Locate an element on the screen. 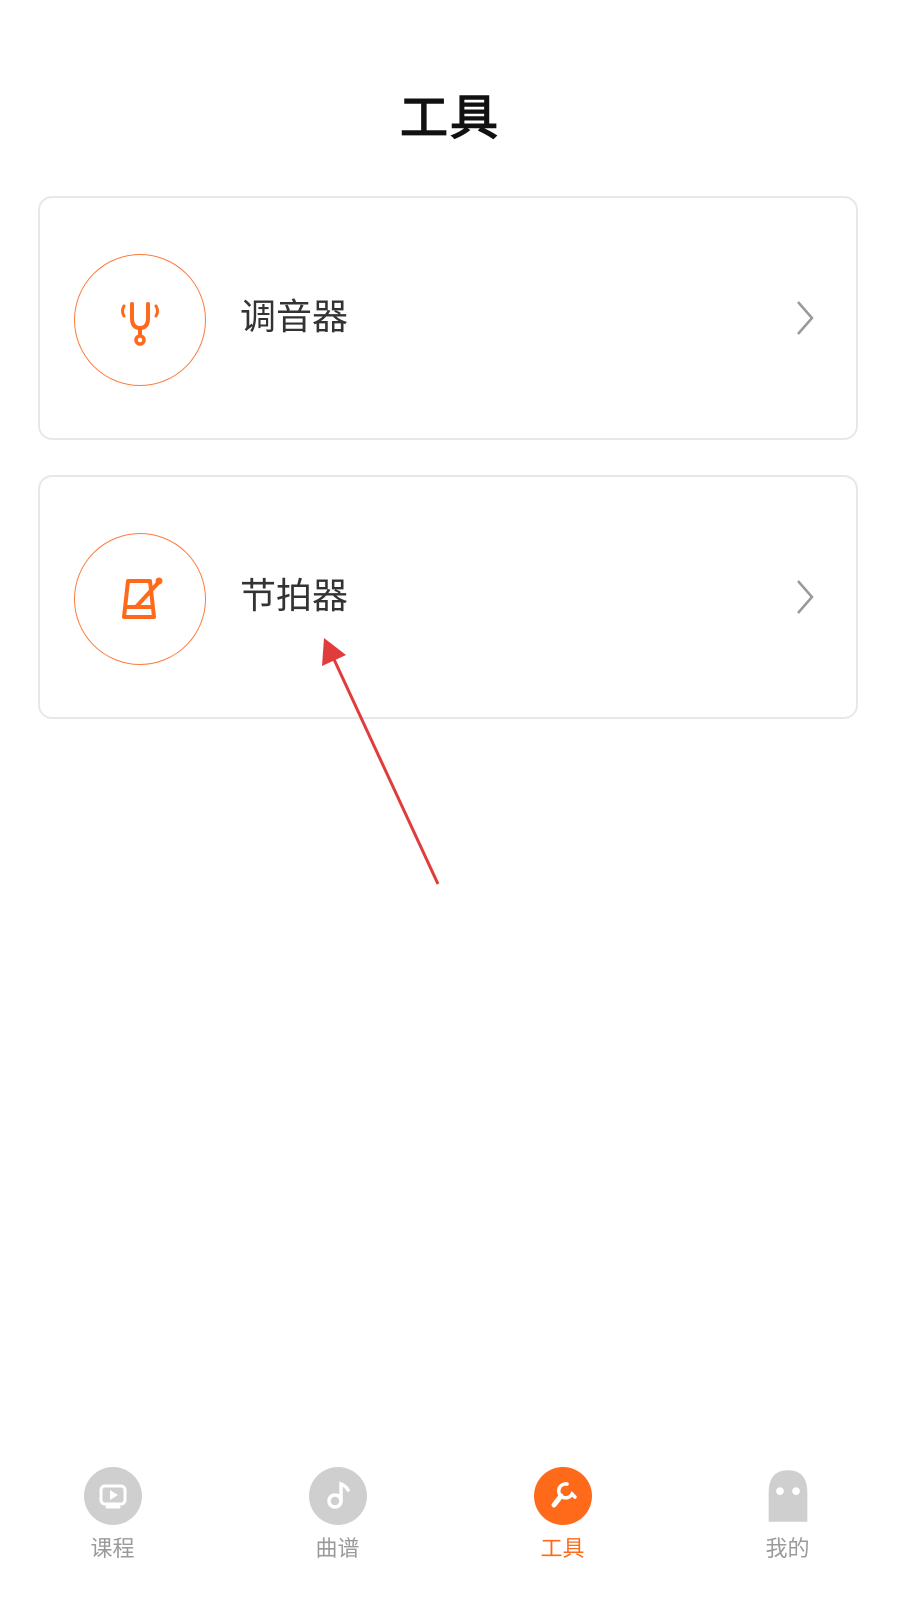  metronome-icon is located at coordinates (142, 598).